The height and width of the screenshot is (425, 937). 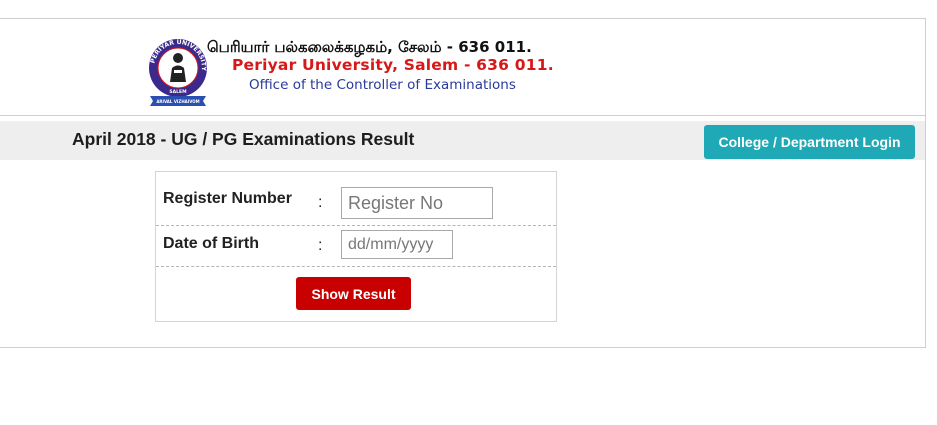 I want to click on logo-bottom-text: SALEM, so click(x=178, y=92).